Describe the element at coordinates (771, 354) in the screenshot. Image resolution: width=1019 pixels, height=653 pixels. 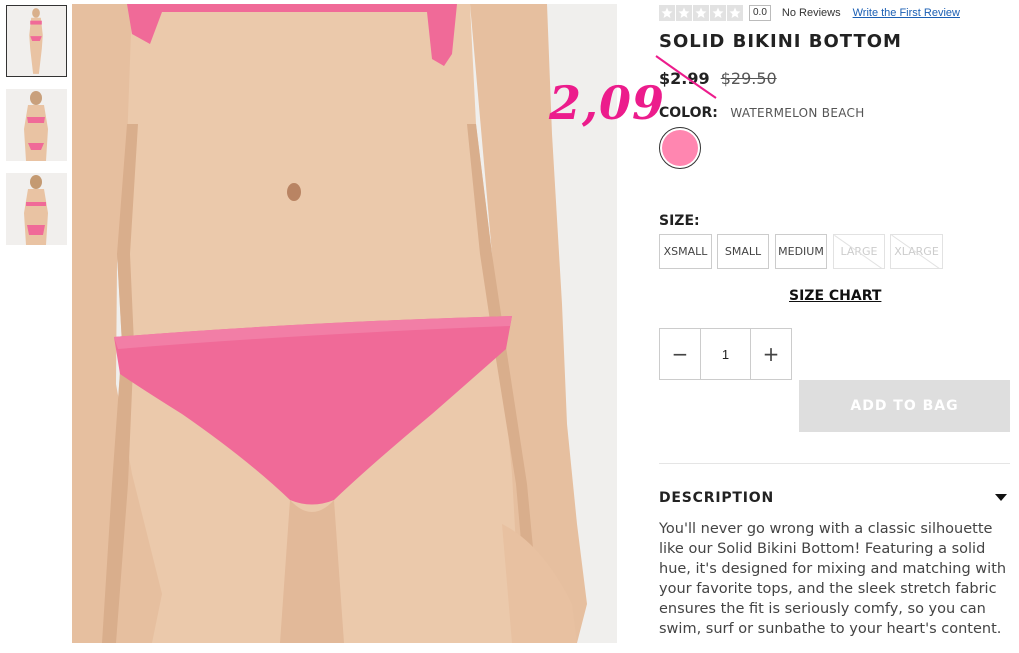
I see `quantity-increase-button: +` at that location.